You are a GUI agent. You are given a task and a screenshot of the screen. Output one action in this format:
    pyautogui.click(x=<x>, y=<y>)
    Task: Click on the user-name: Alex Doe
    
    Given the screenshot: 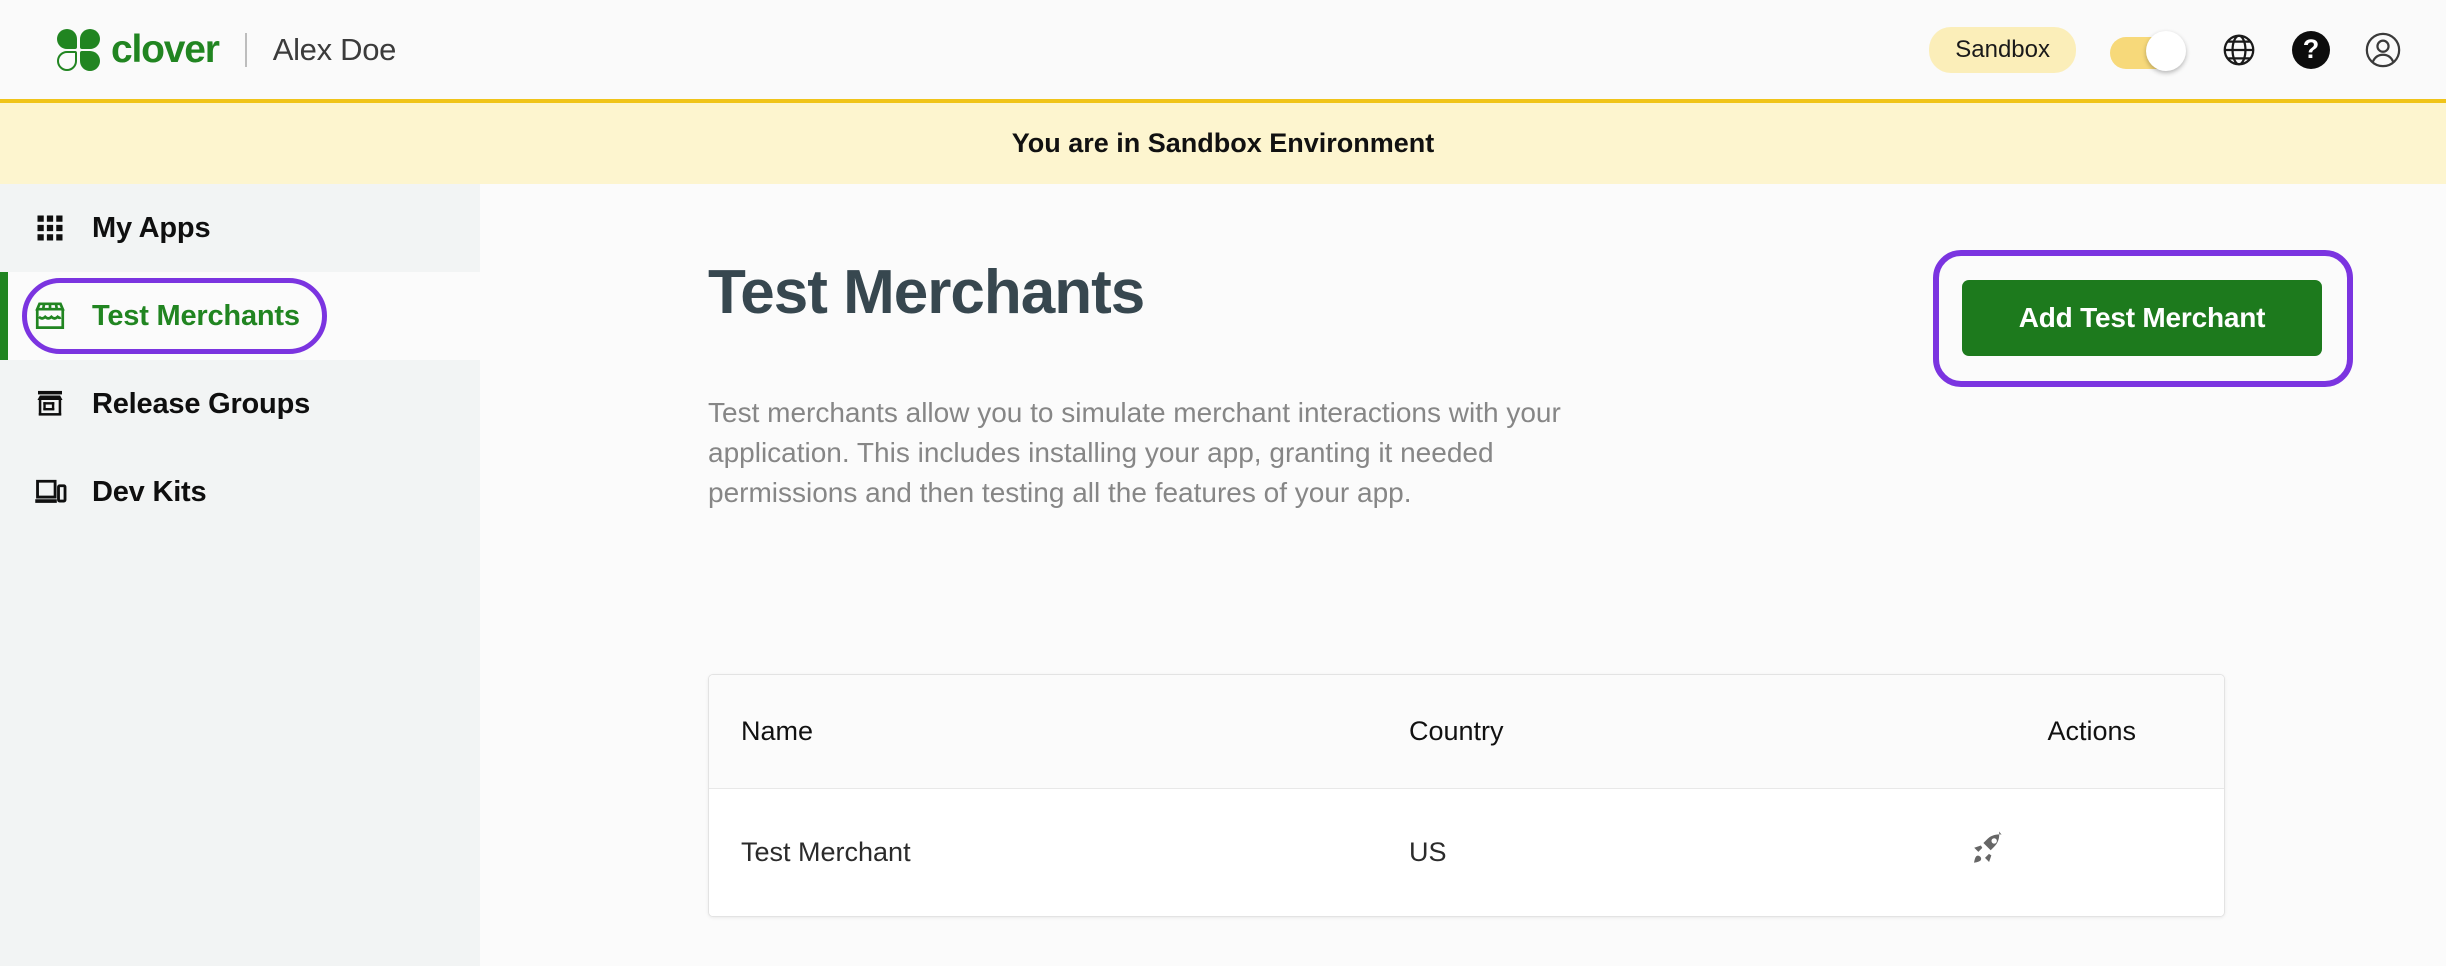 What is the action you would take?
    pyautogui.click(x=334, y=49)
    